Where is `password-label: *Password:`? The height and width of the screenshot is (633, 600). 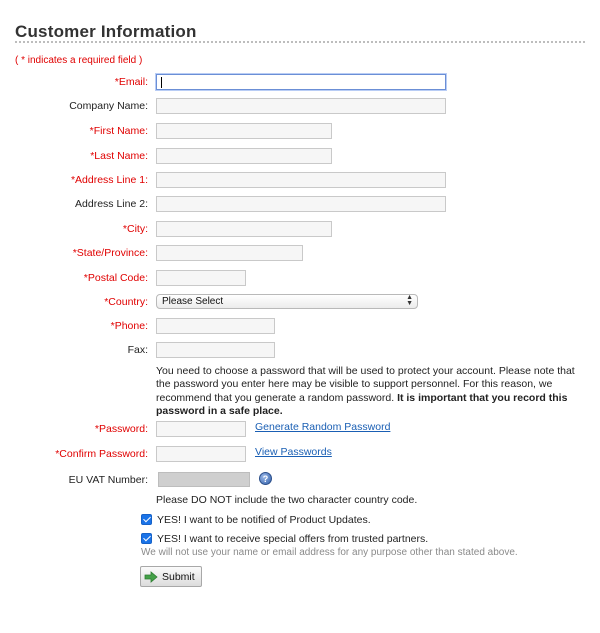
password-label: *Password: is located at coordinates (121, 429).